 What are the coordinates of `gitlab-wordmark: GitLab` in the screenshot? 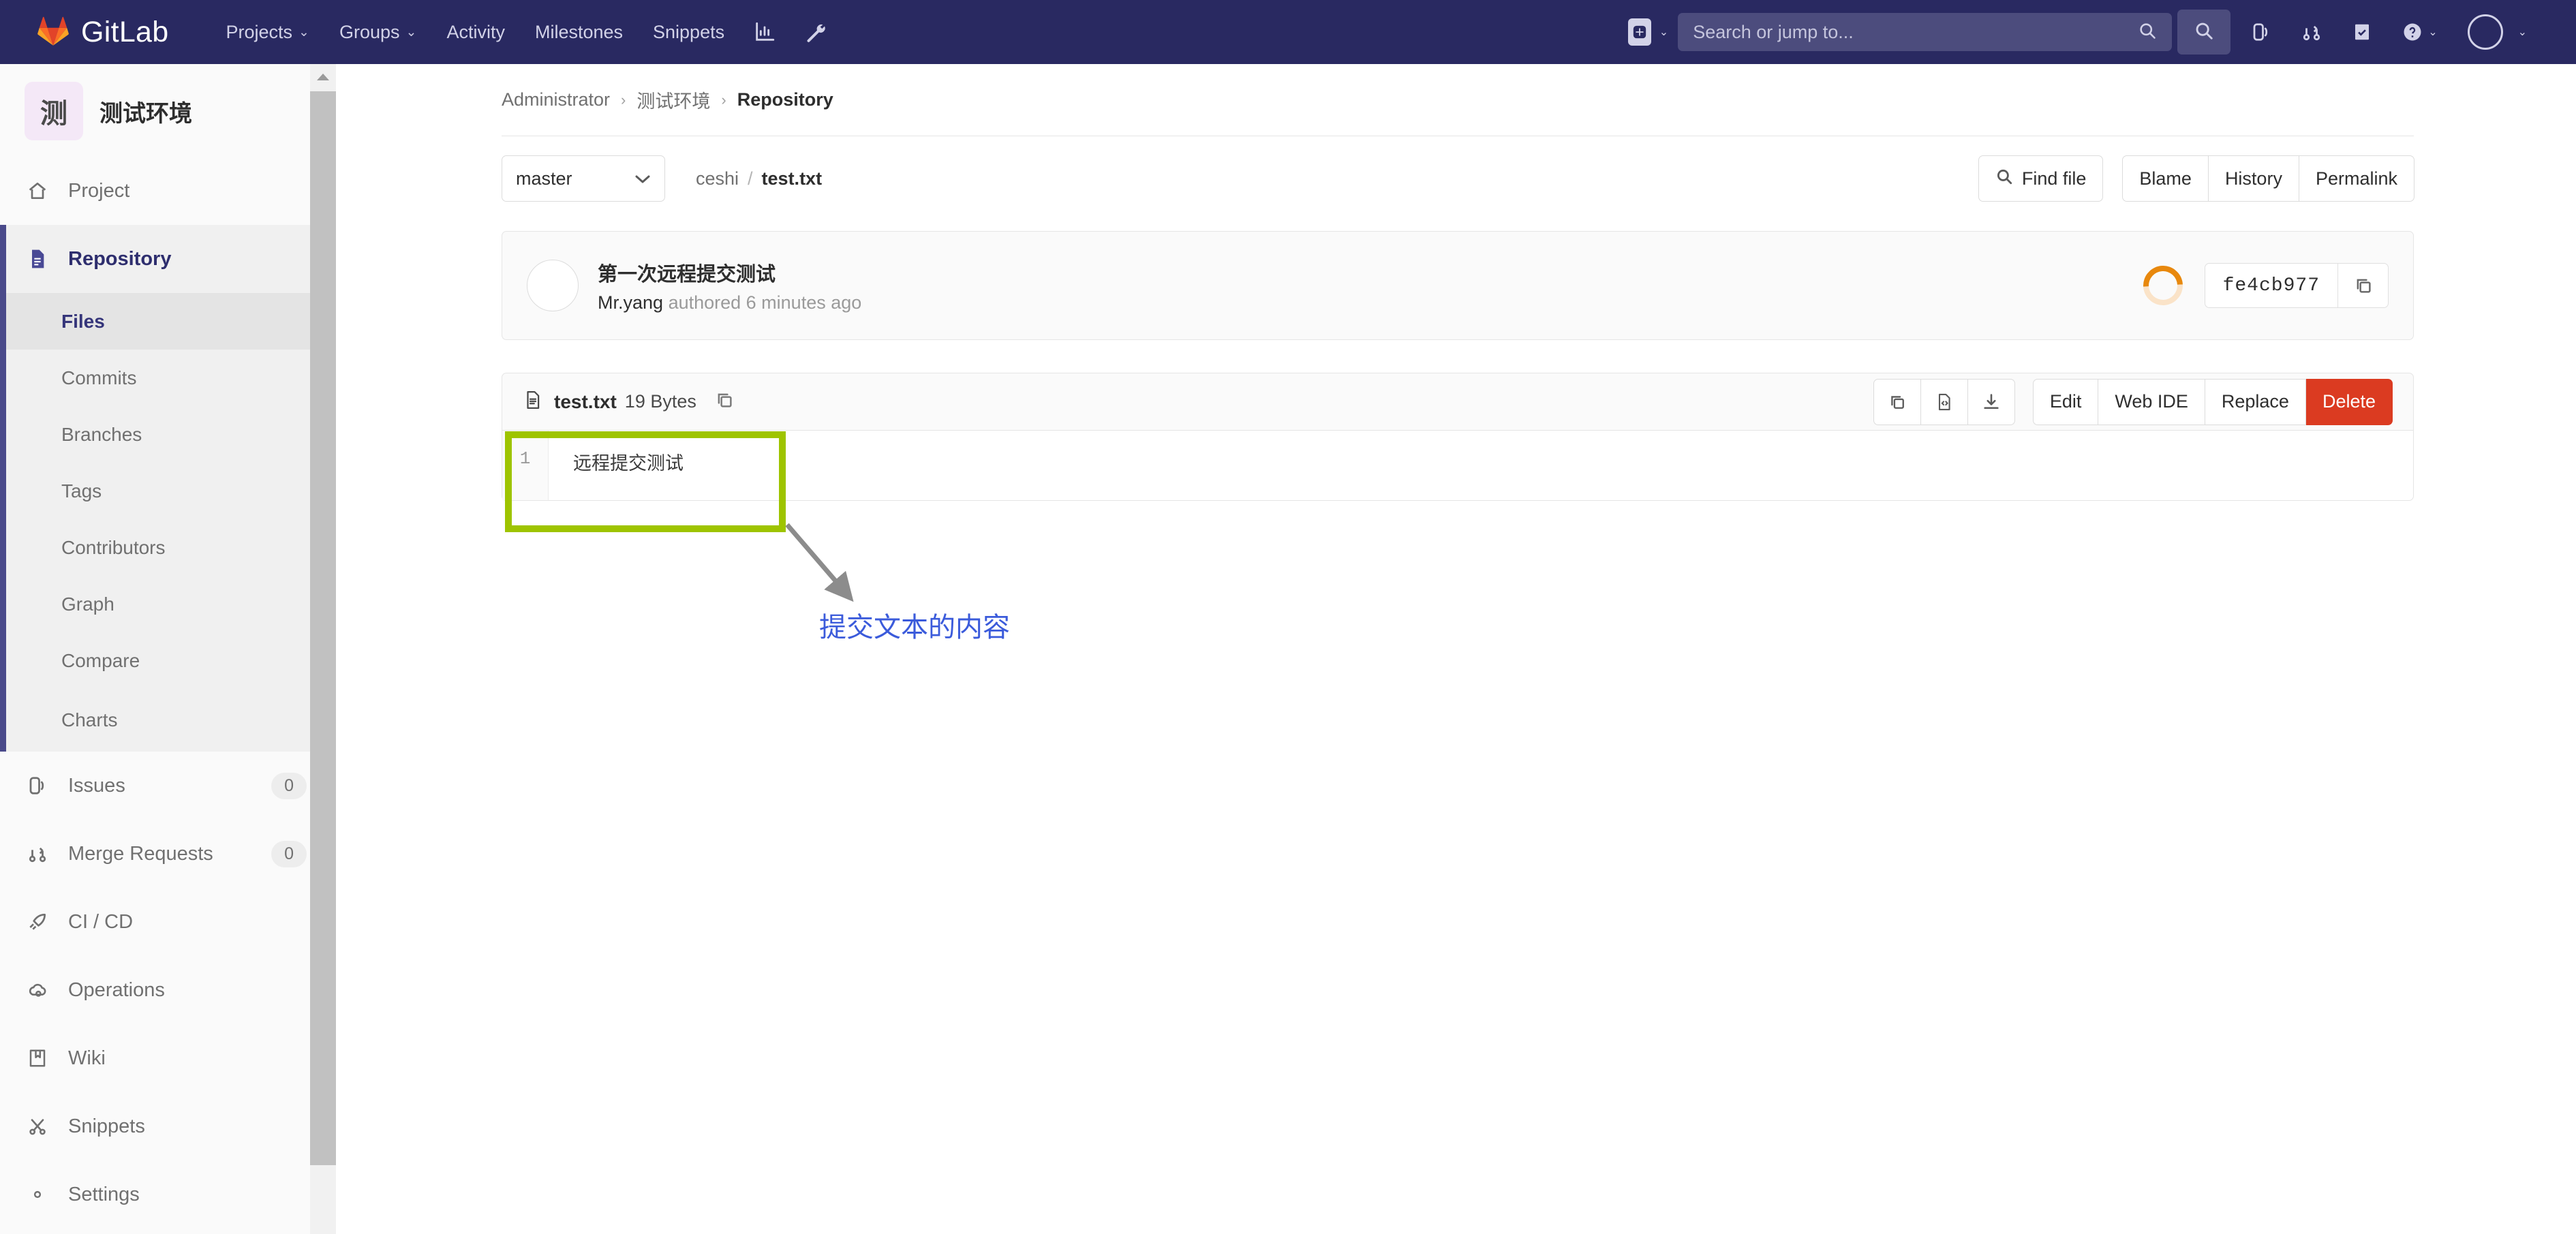 It's located at (125, 31).